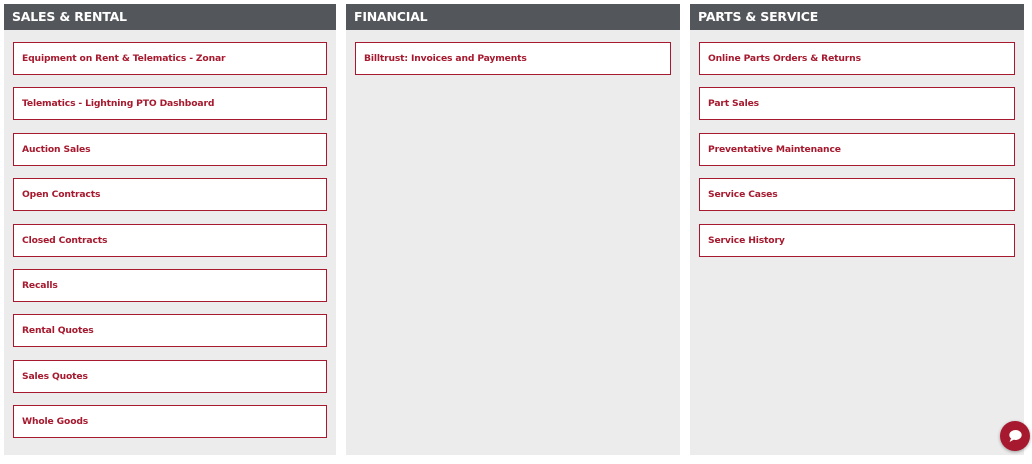 The width and height of the screenshot is (1032, 464). Describe the element at coordinates (513, 17) in the screenshot. I see `column-header: FINANCIAL` at that location.